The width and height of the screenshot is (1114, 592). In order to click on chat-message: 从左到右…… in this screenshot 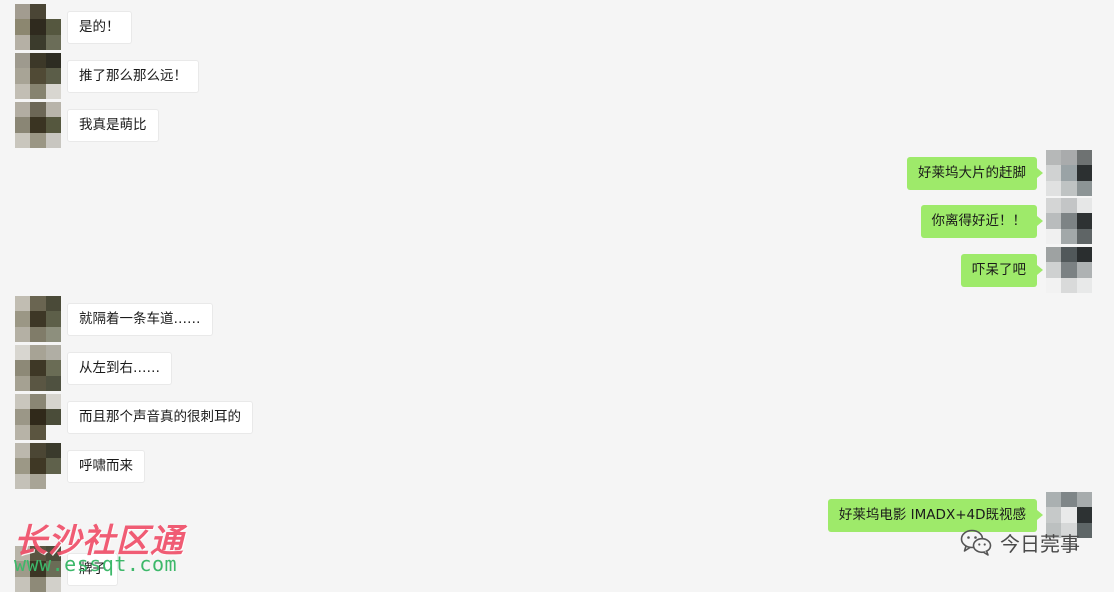, I will do `click(93, 368)`.